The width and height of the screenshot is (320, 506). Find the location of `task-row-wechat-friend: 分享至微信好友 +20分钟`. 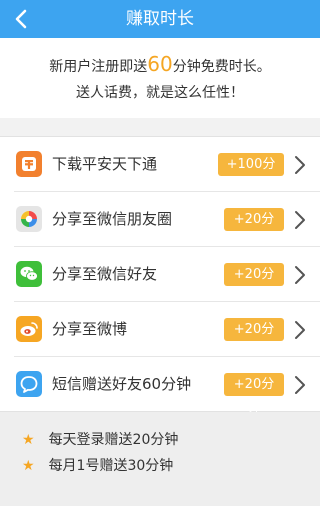

task-row-wechat-friend: 分享至微信好友 +20分钟 is located at coordinates (160, 276).